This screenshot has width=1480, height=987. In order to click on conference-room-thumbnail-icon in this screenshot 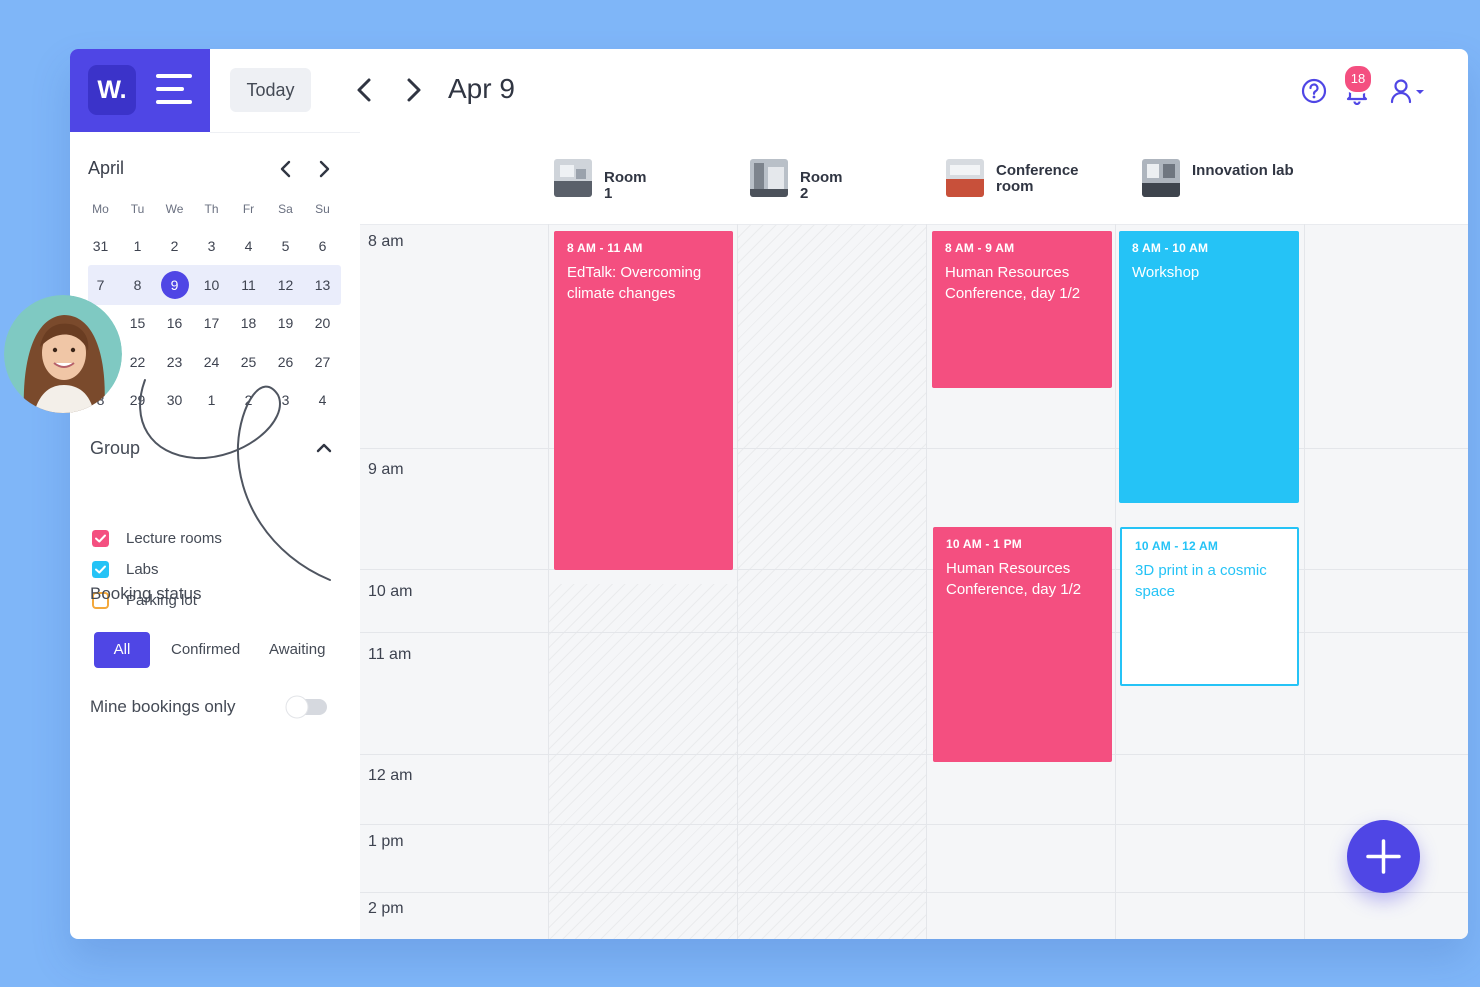, I will do `click(965, 178)`.